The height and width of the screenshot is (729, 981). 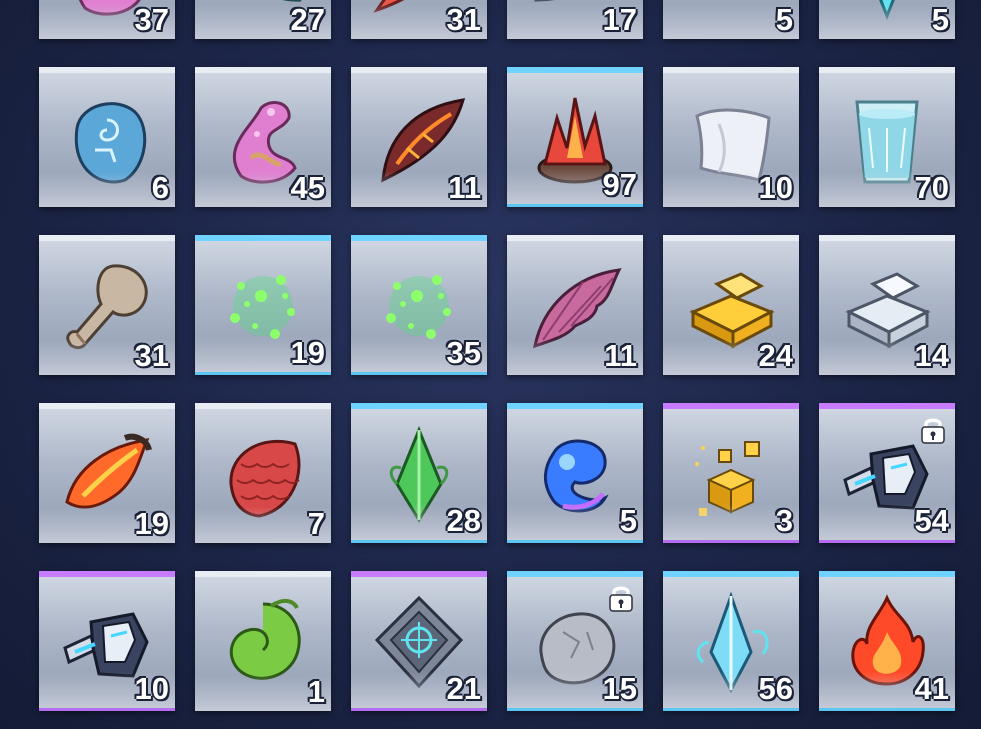 What do you see at coordinates (463, 520) in the screenshot?
I see `item-count: 28` at bounding box center [463, 520].